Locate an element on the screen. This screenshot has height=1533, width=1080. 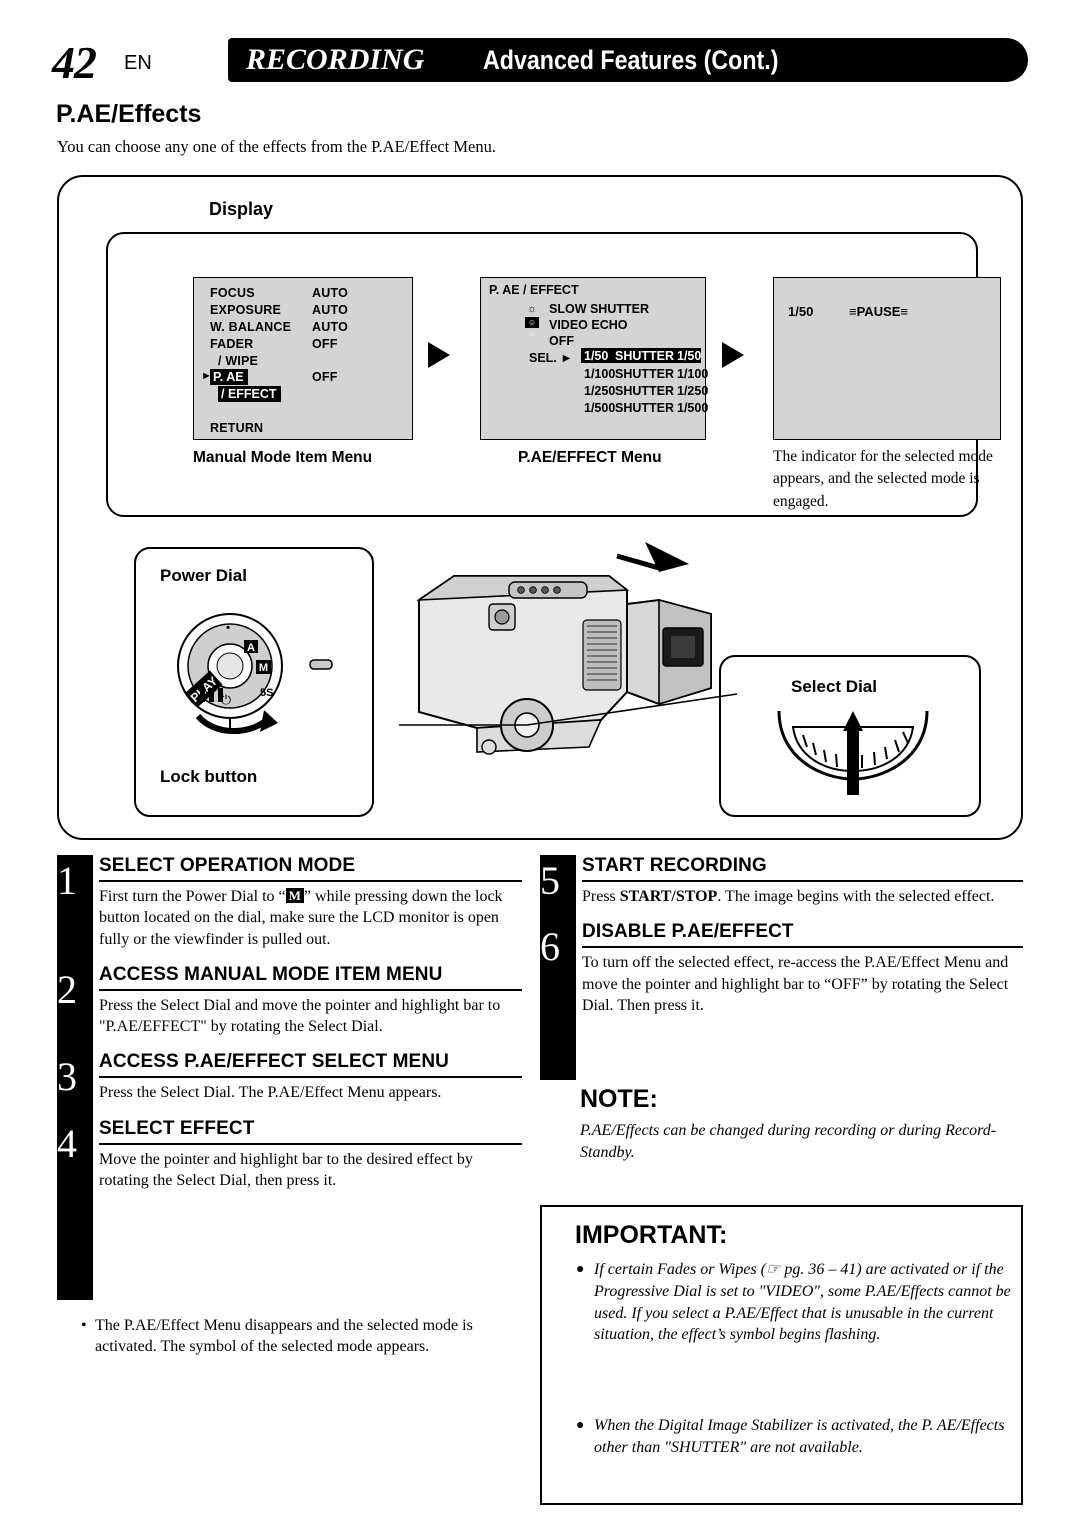
pae-item-prefix: 1/50 is located at coordinates (596, 356).